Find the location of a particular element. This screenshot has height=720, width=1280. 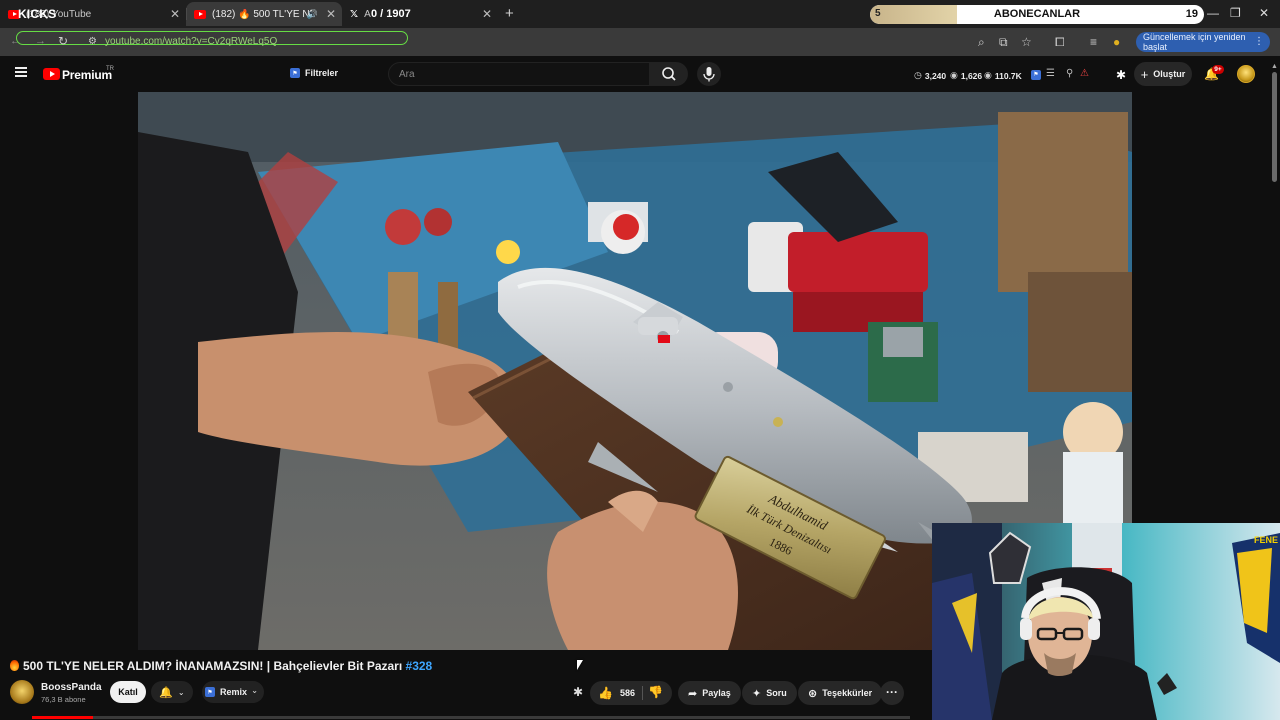

user-avatar is located at coordinates (1246, 74).